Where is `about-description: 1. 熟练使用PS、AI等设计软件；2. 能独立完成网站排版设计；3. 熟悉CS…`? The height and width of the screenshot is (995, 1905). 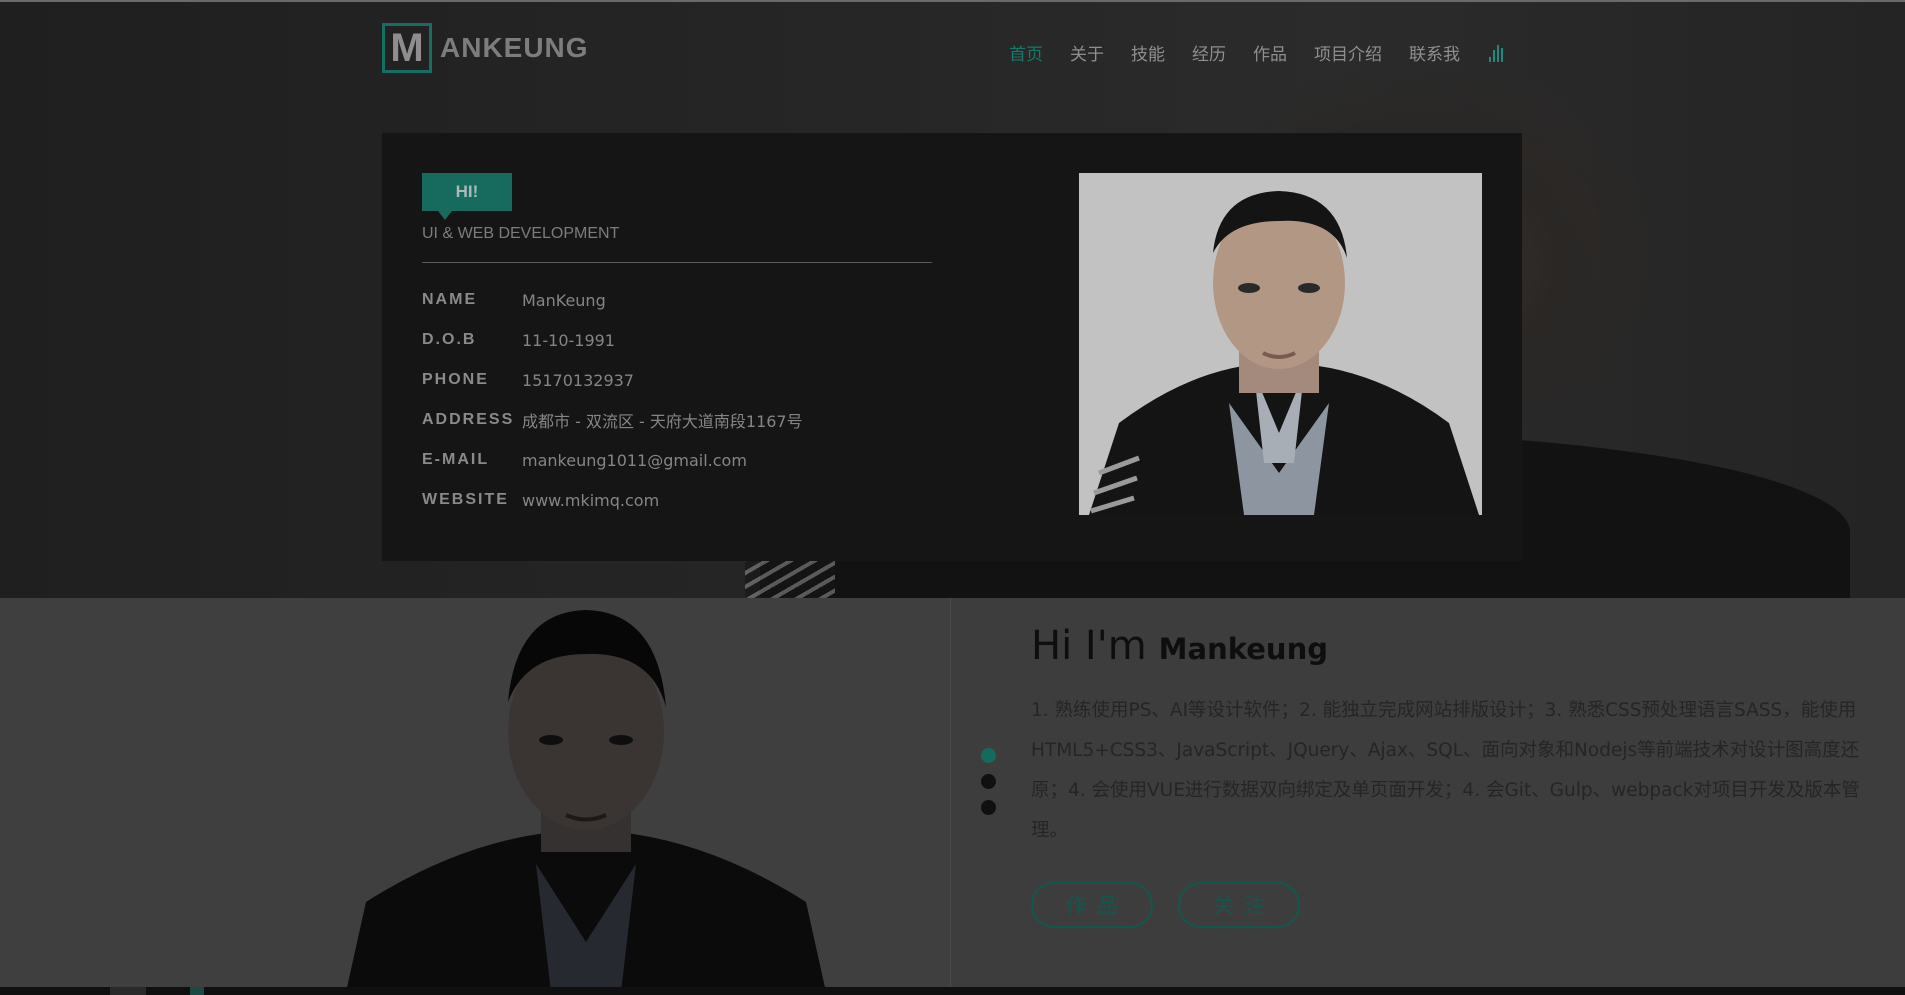 about-description: 1. 熟练使用PS、AI等设计软件；2. 能独立完成网站排版设计；3. 熟悉CS… is located at coordinates (1445, 770).